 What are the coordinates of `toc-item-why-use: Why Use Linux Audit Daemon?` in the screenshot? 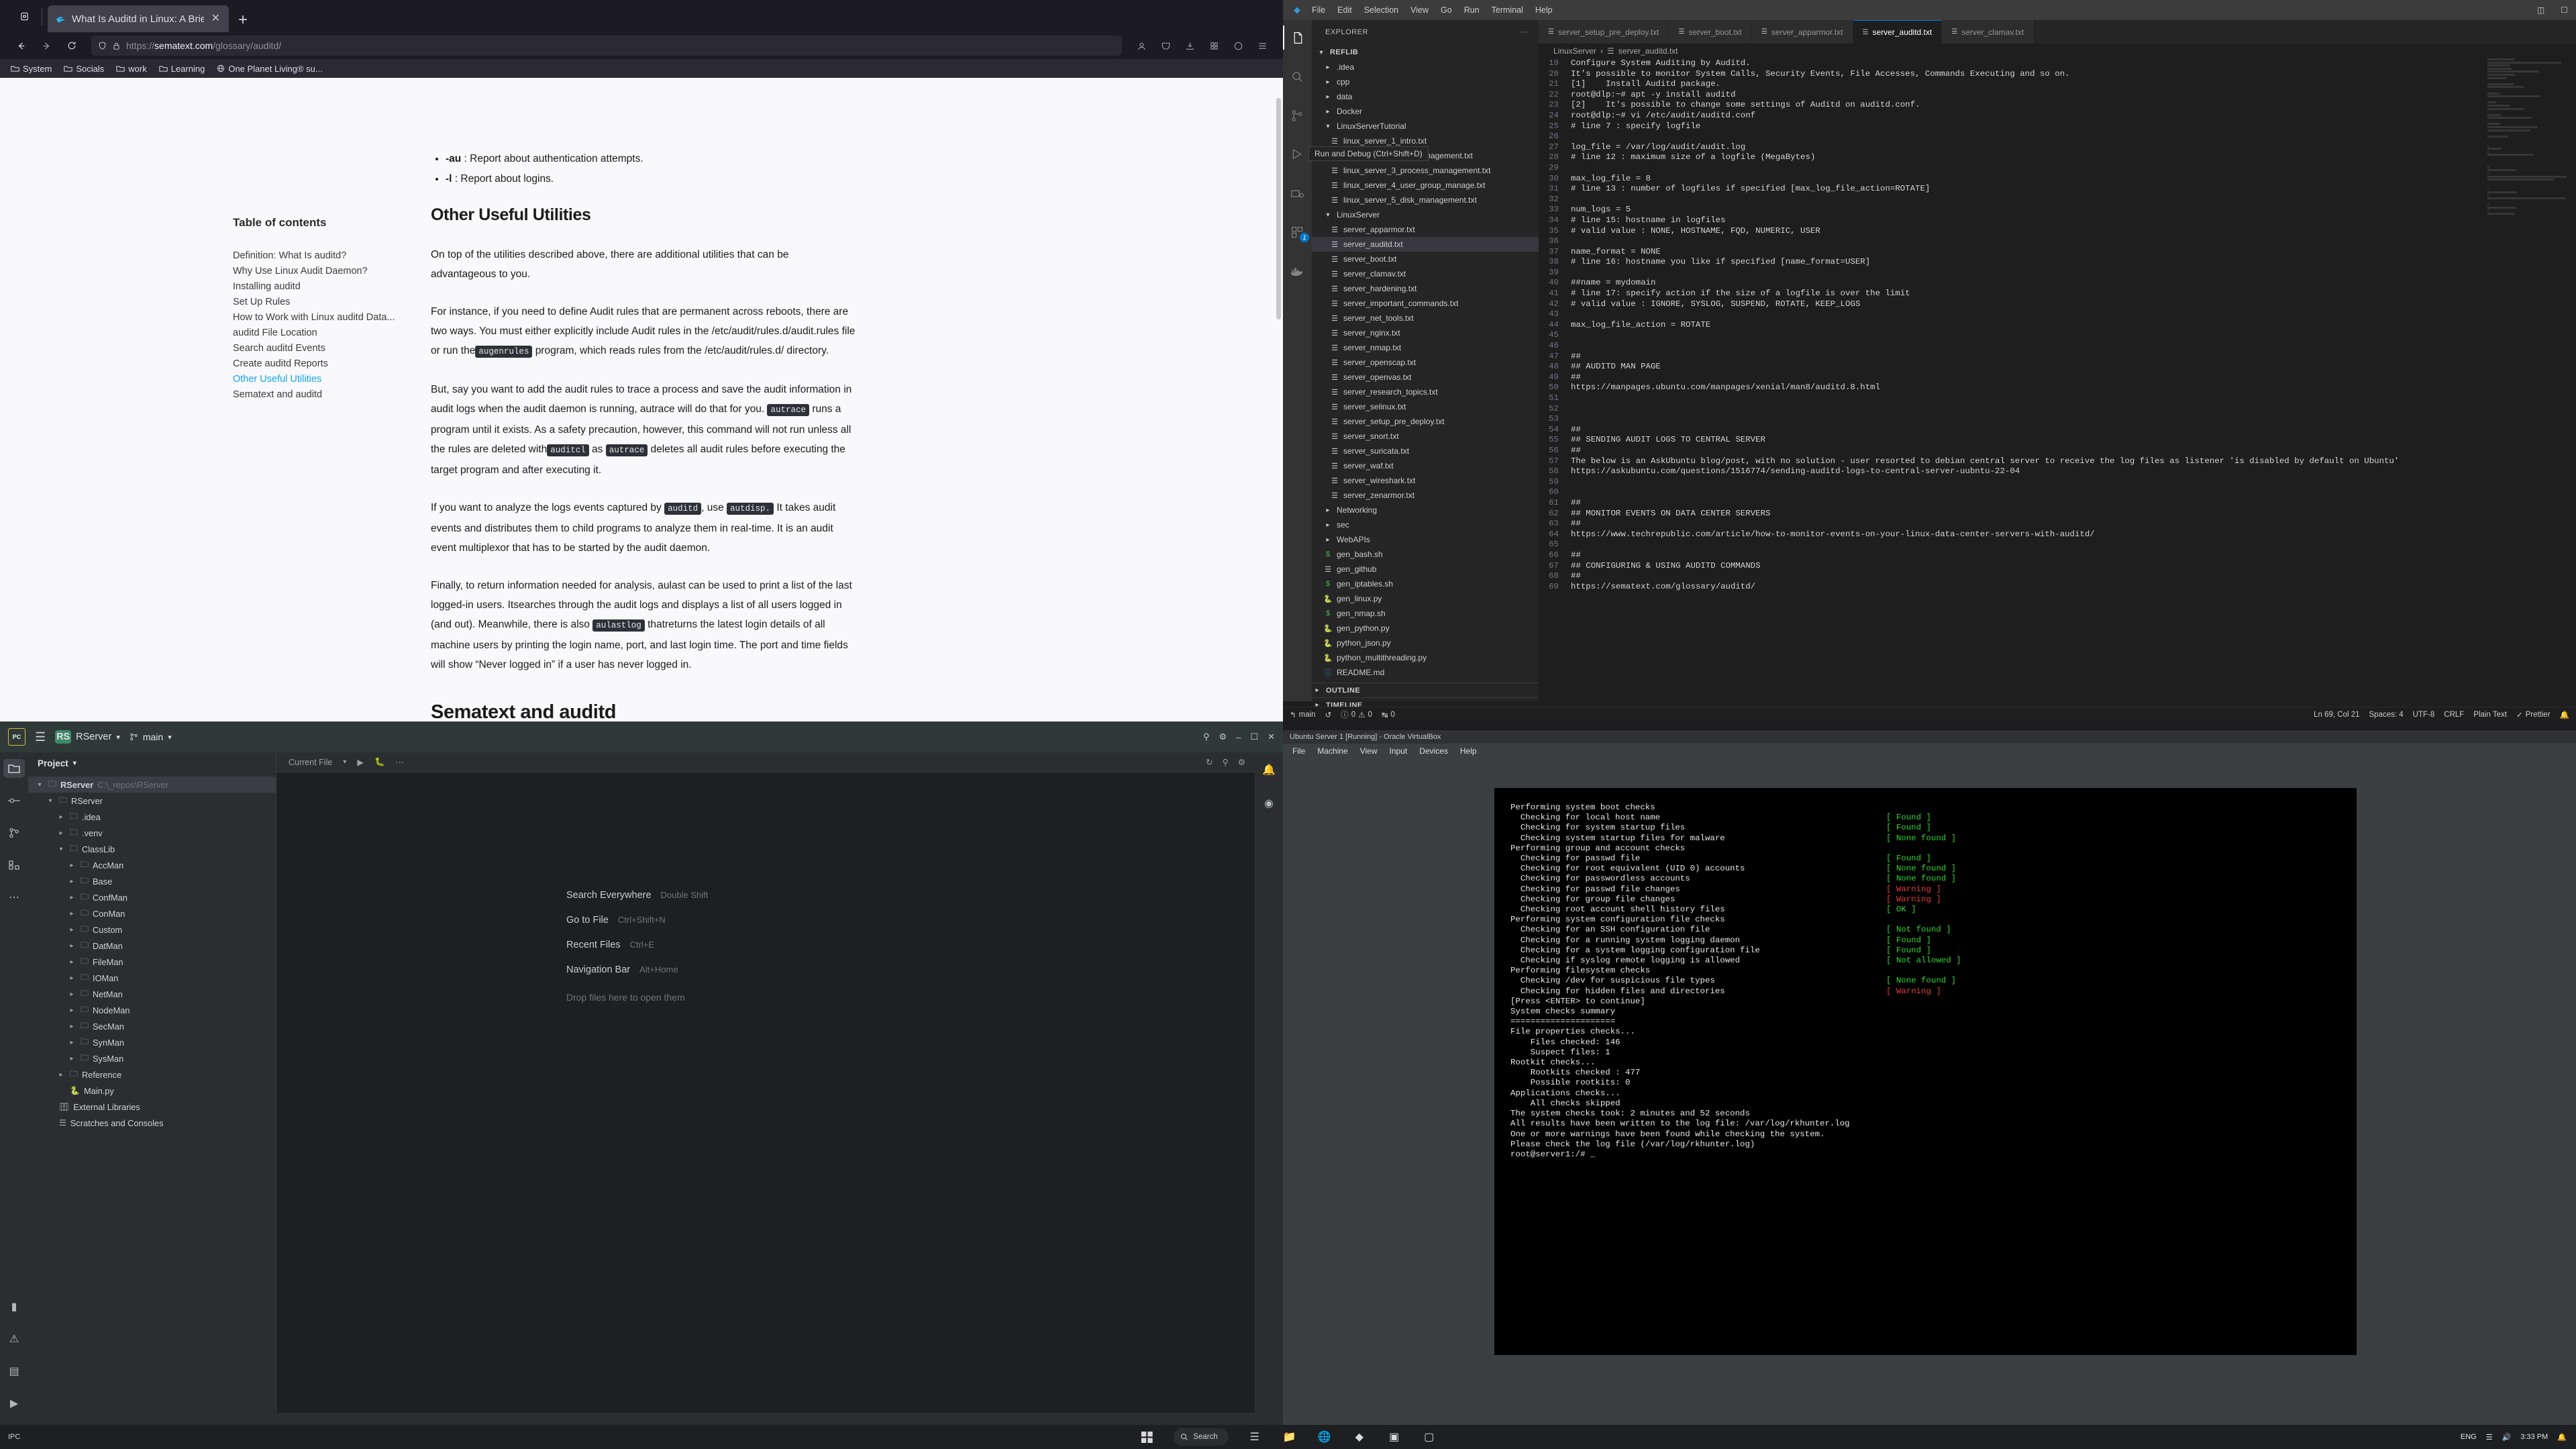 It's located at (330, 271).